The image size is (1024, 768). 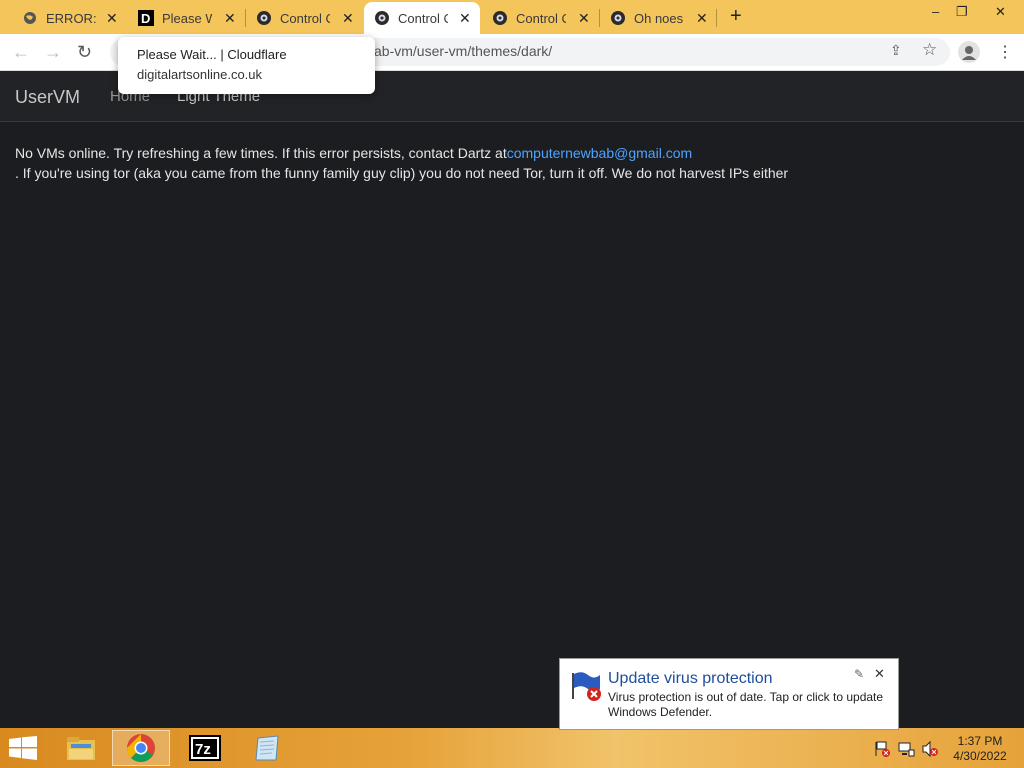 I want to click on share-icon: ⇪, so click(x=896, y=50).